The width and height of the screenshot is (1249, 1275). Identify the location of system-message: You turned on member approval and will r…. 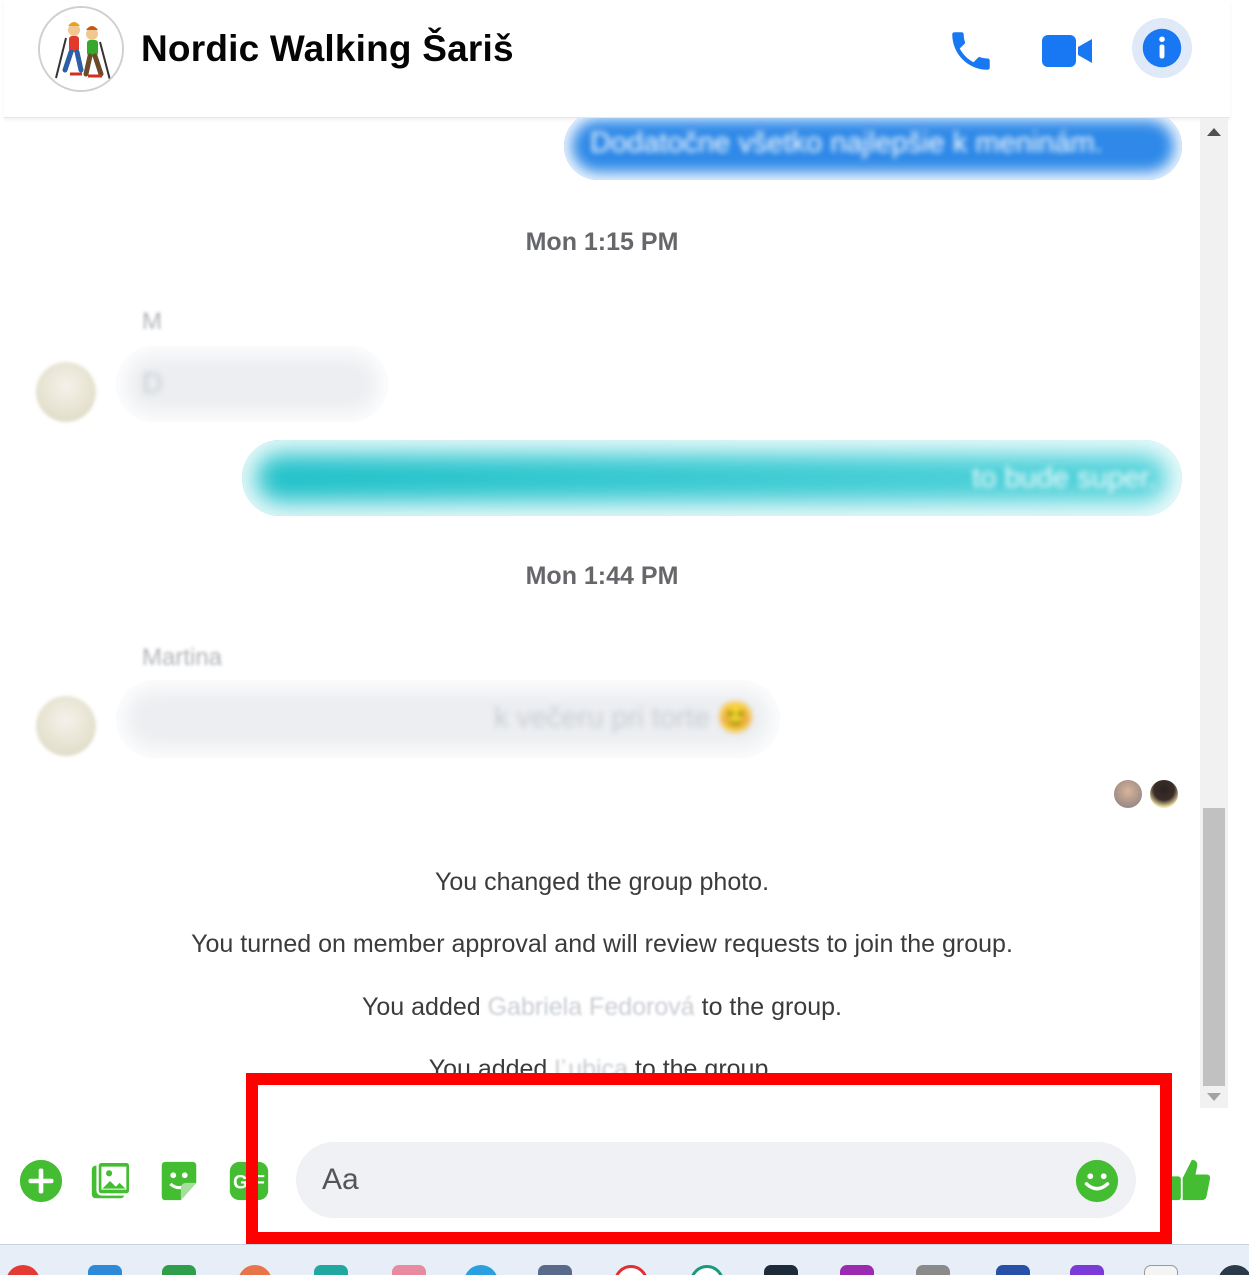
(602, 944).